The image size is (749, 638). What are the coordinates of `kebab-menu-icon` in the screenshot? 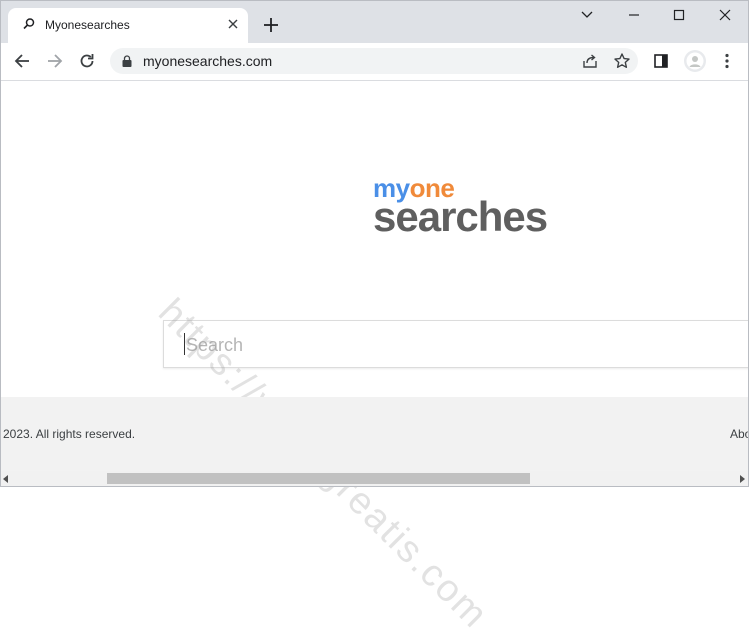 It's located at (727, 61).